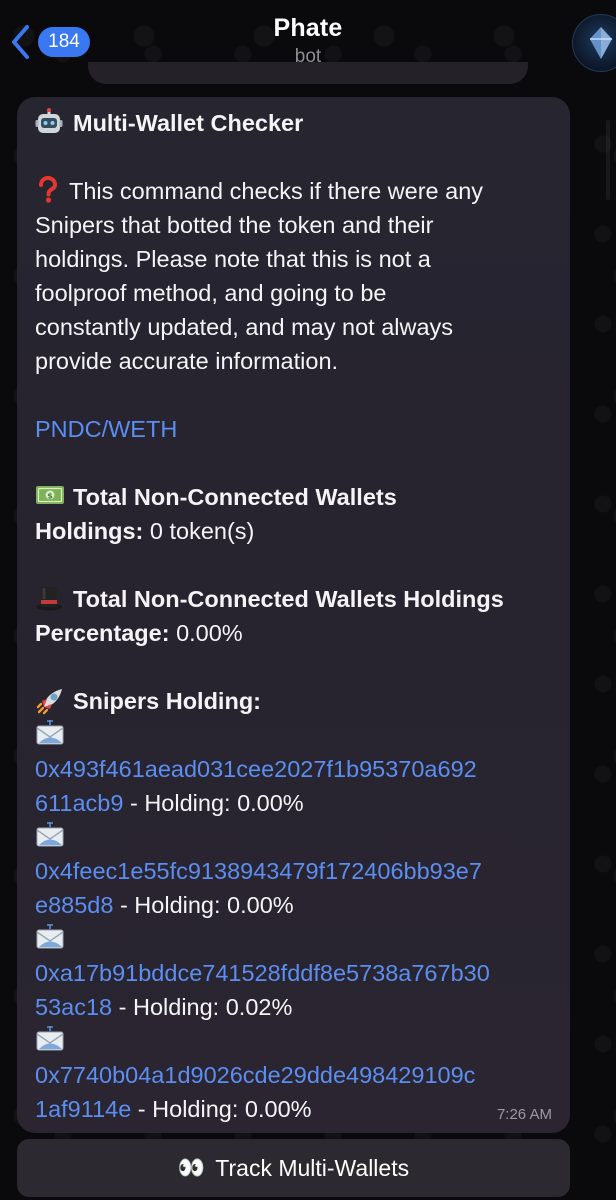  I want to click on holdings-label: Holdings:, so click(89, 531).